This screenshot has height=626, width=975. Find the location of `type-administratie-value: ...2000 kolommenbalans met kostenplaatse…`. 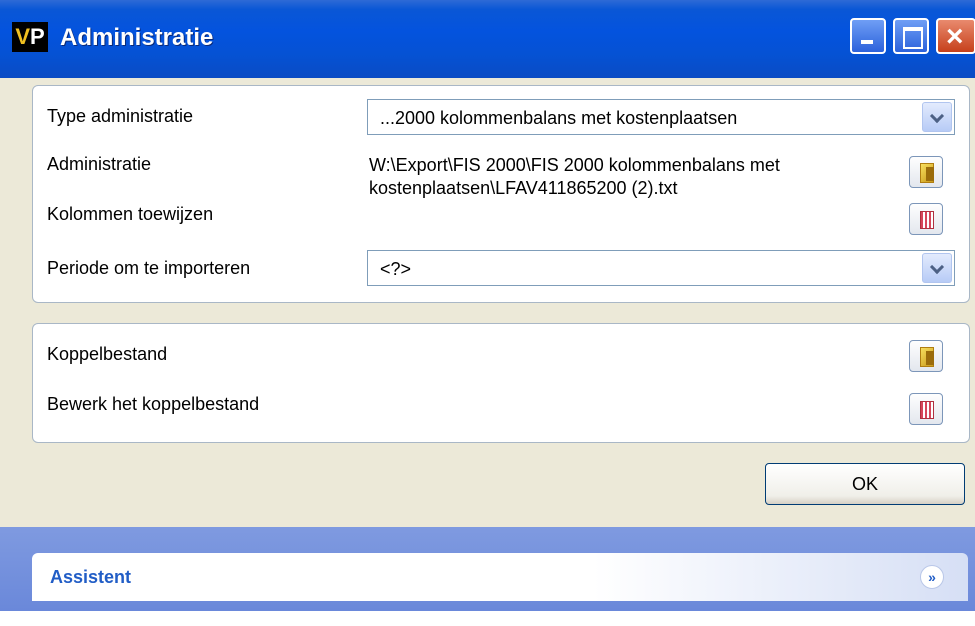

type-administratie-value: ...2000 kolommenbalans met kostenplaatse… is located at coordinates (559, 118).